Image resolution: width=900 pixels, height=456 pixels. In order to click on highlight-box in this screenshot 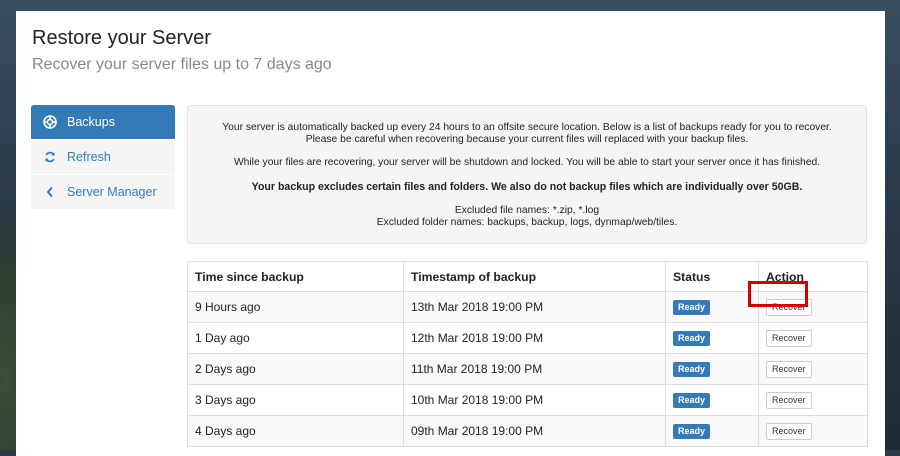, I will do `click(778, 294)`.